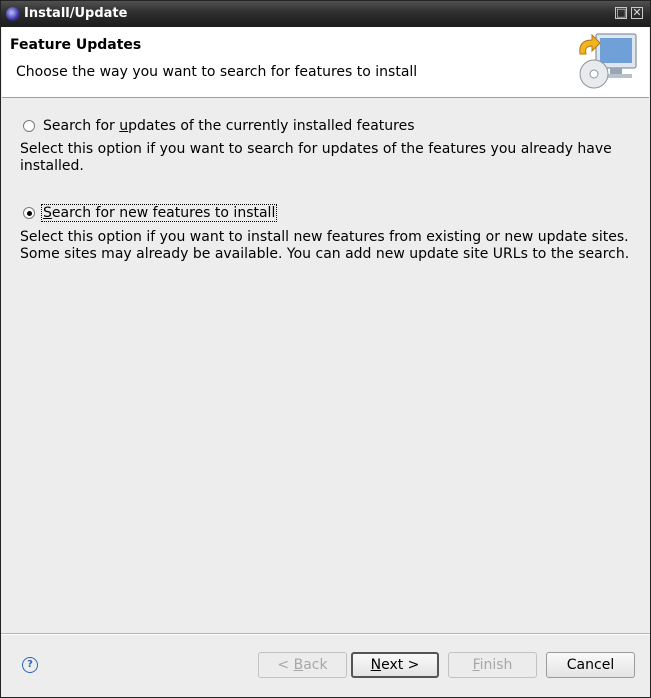 The width and height of the screenshot is (651, 698). Describe the element at coordinates (492, 665) in the screenshot. I see `finish-button: Finish` at that location.